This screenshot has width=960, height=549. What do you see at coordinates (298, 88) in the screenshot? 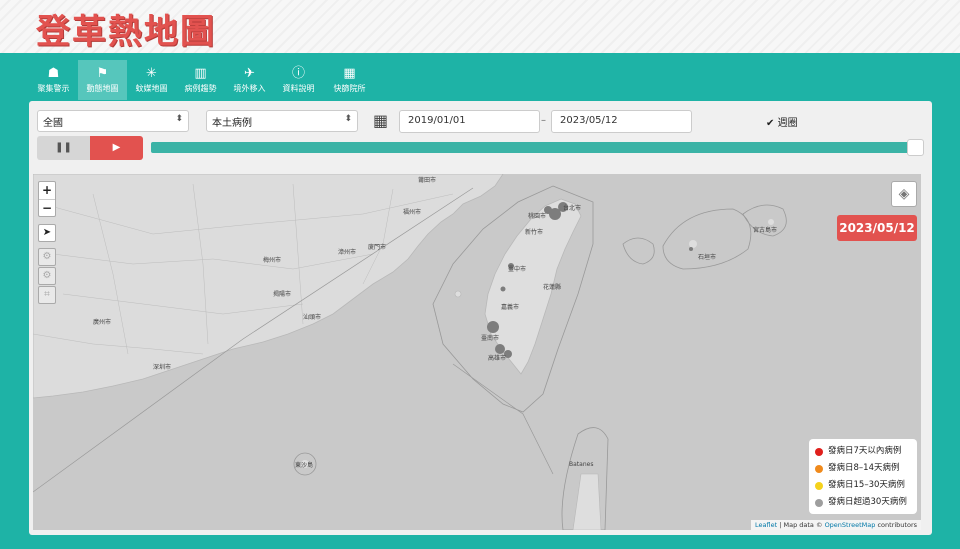
I see `nav-label: 資料說明` at bounding box center [298, 88].